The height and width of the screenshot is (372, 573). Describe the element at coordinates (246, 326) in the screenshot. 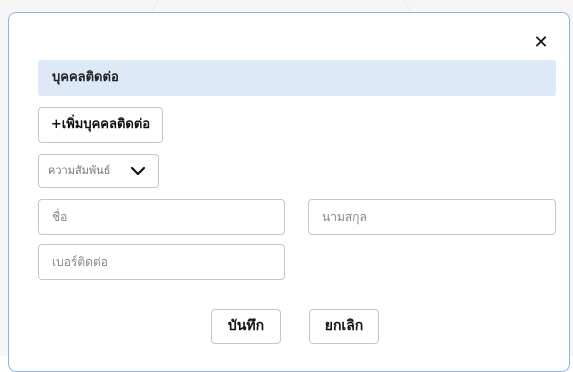

I see `save-button: บันทึก` at that location.